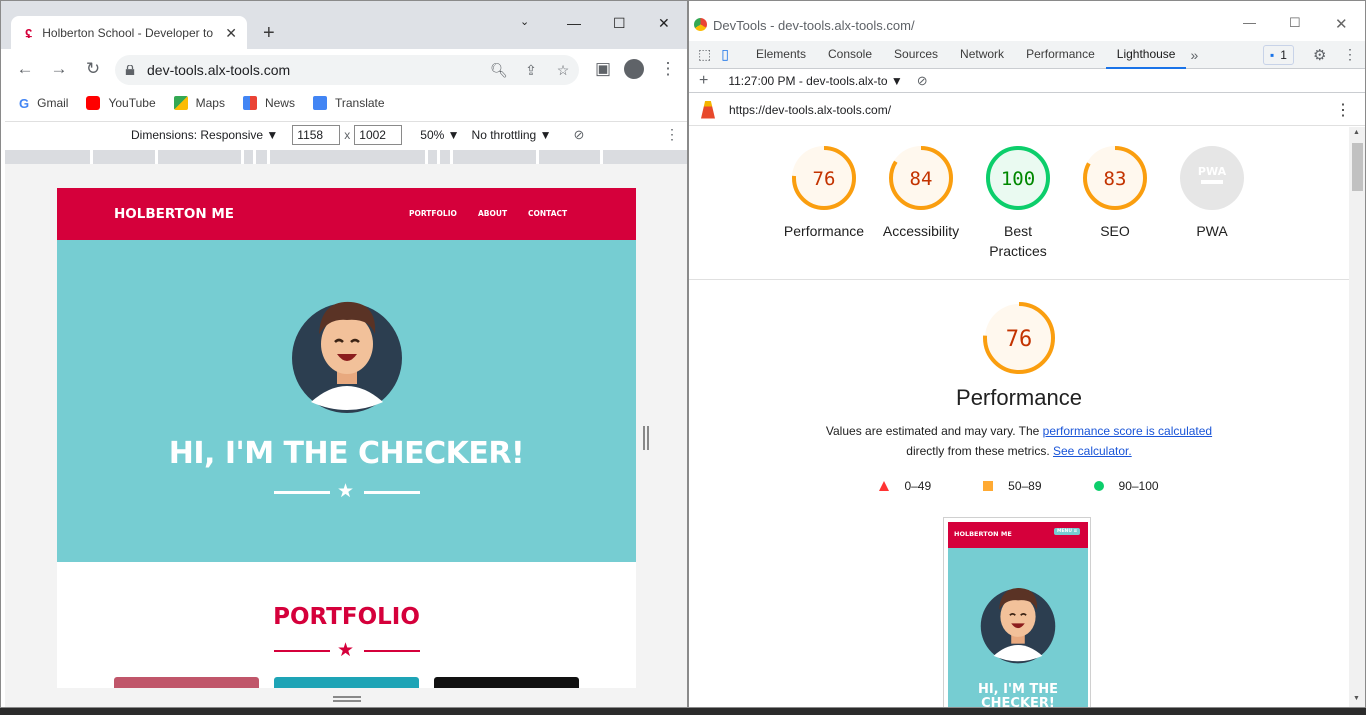  Describe the element at coordinates (646, 438) in the screenshot. I see `resize-handle` at that location.